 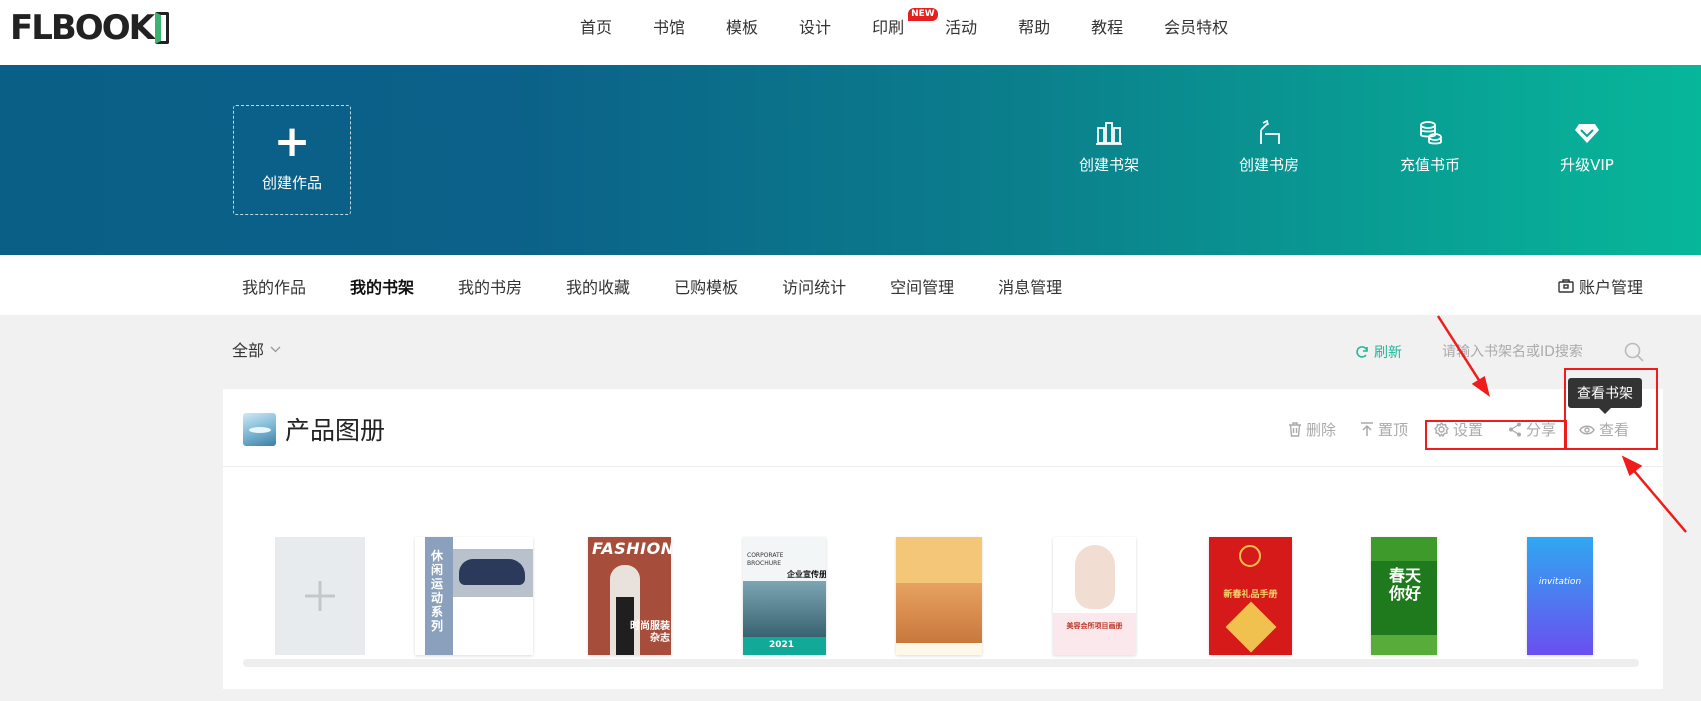 What do you see at coordinates (1542, 352) in the screenshot?
I see `shelf-search-input` at bounding box center [1542, 352].